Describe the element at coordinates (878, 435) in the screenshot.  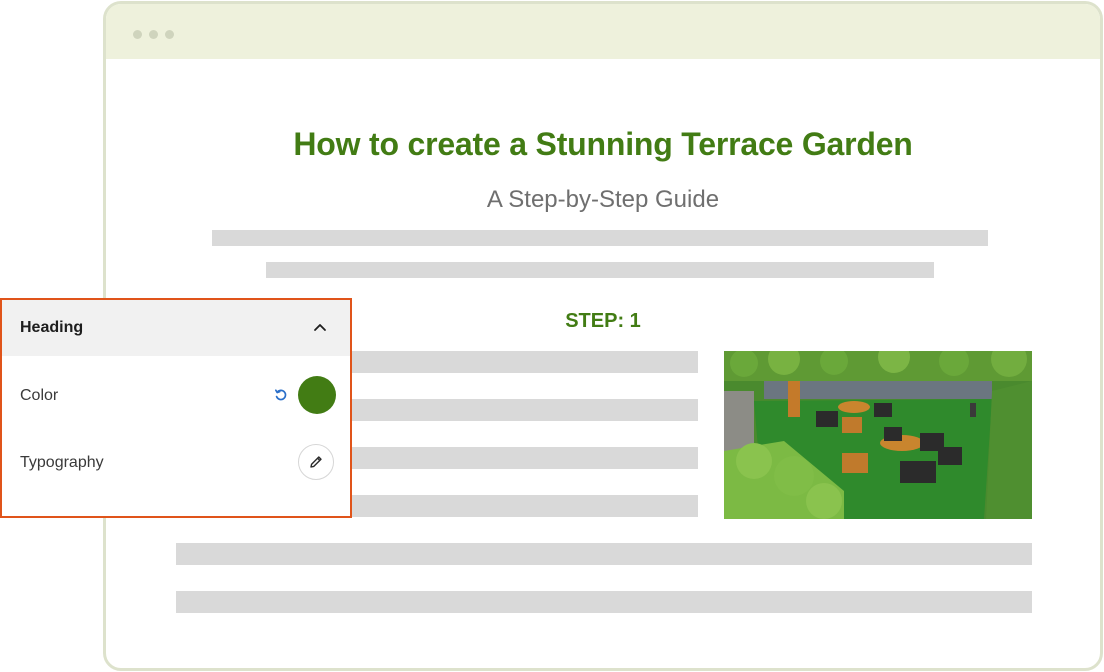
I see `terrace-garden-photo` at that location.